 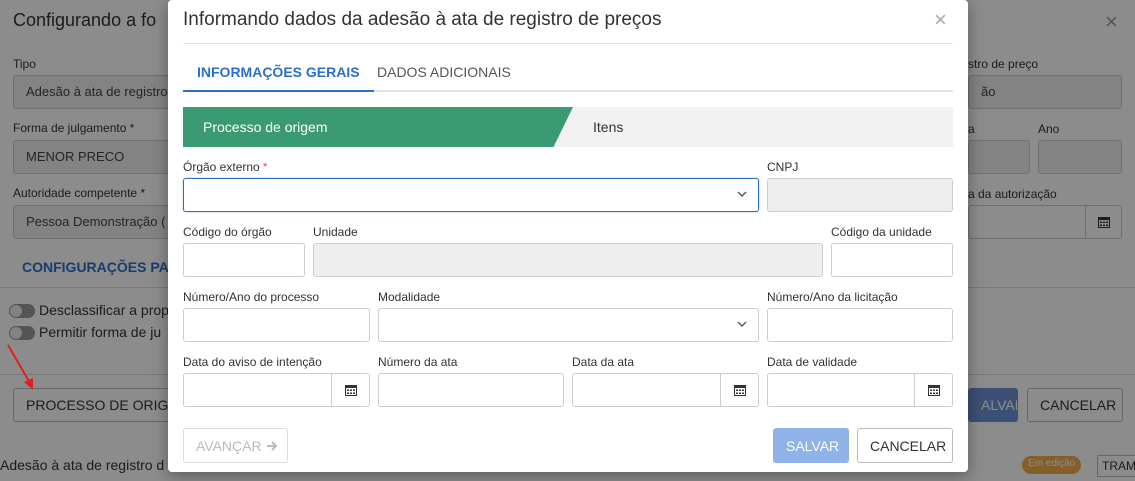 I want to click on annotation-arrow-icon, so click(x=20, y=367).